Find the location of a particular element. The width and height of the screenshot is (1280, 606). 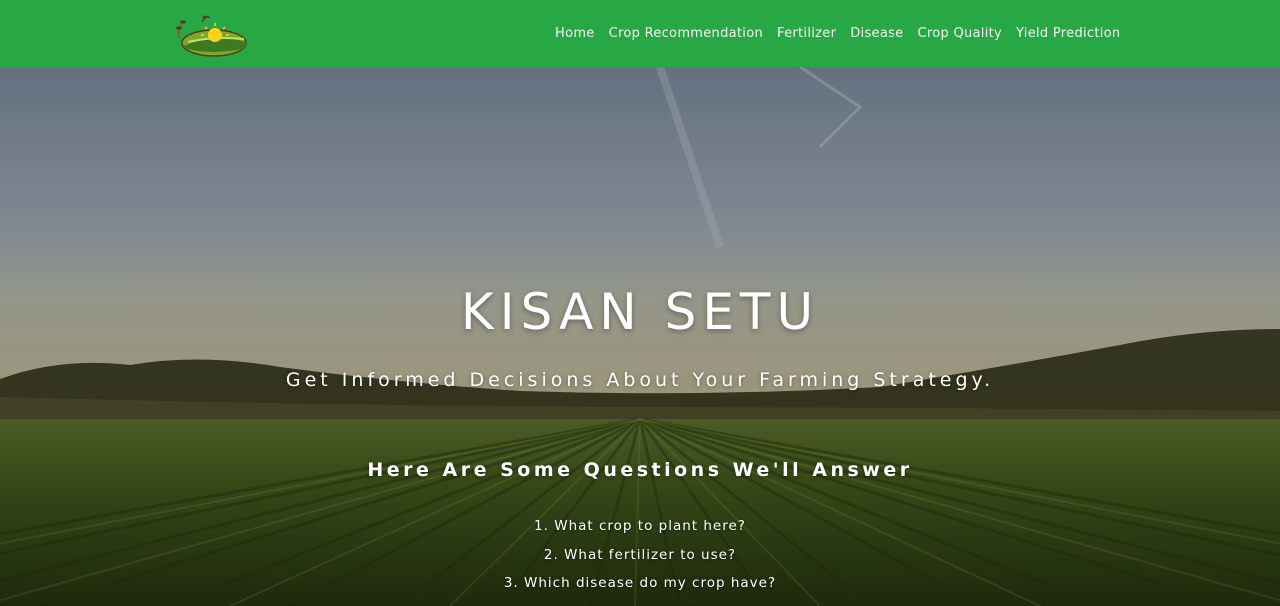

nav-crop-quality: Crop Quality is located at coordinates (959, 33).